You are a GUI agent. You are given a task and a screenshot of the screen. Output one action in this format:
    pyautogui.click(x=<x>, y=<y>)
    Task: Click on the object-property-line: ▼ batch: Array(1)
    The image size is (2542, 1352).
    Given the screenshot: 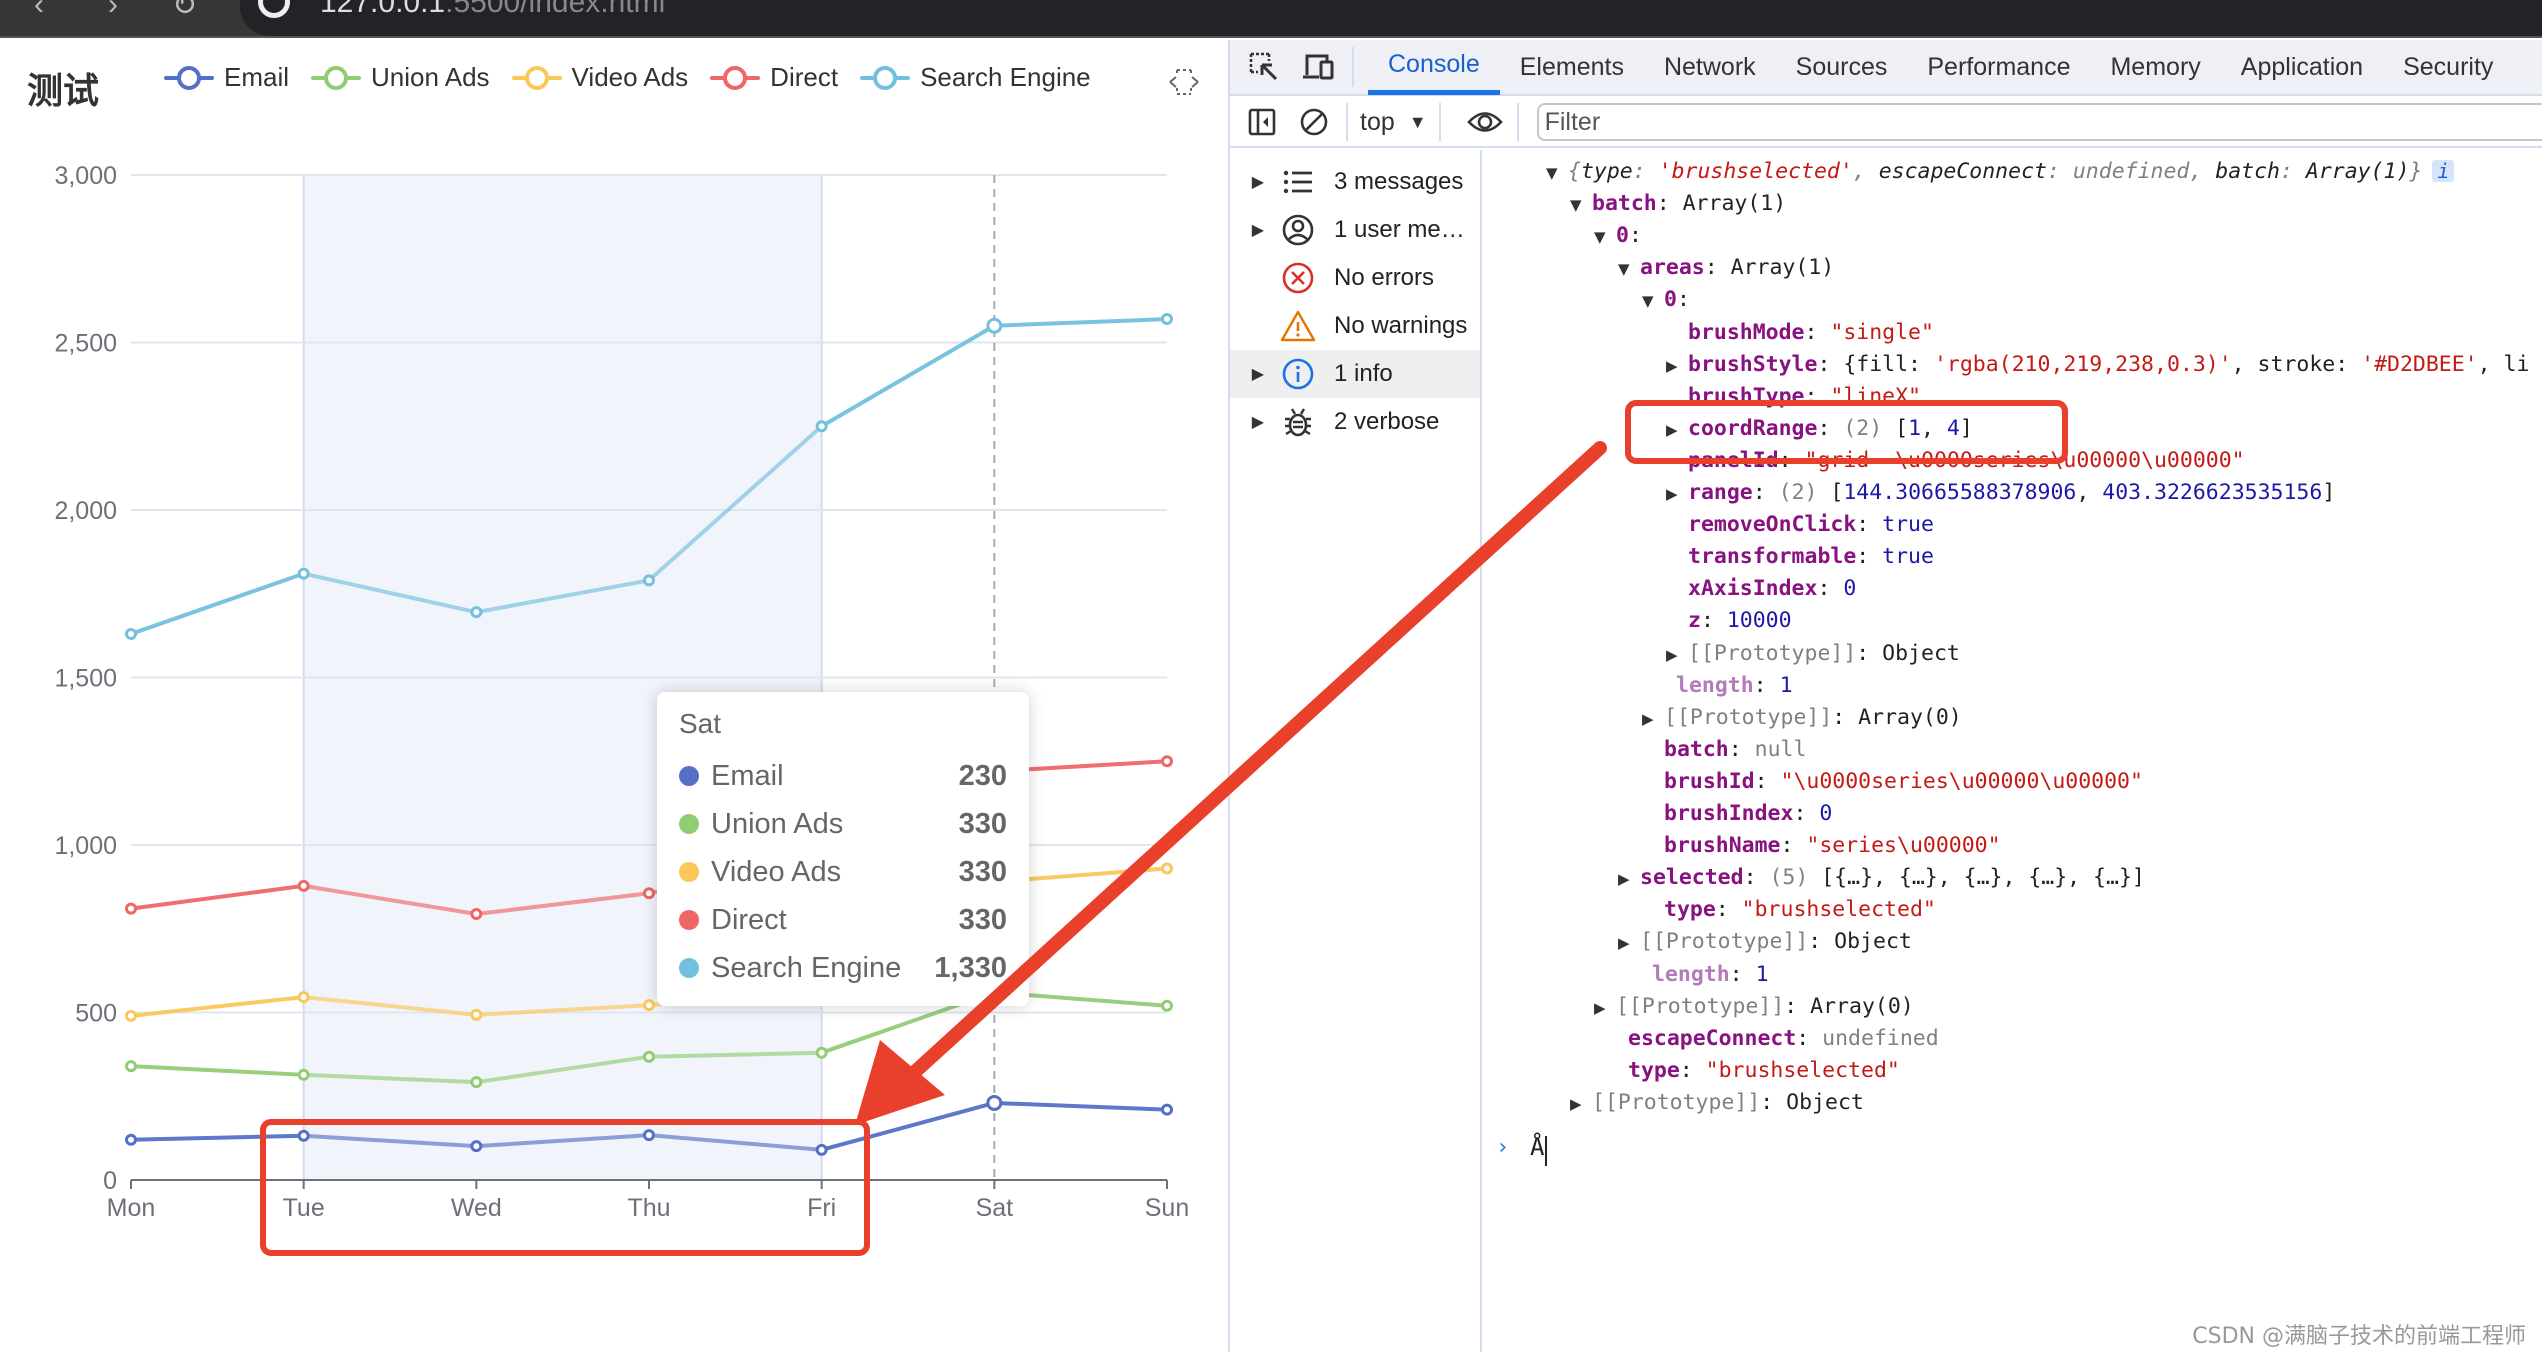 What is the action you would take?
    pyautogui.click(x=1678, y=204)
    